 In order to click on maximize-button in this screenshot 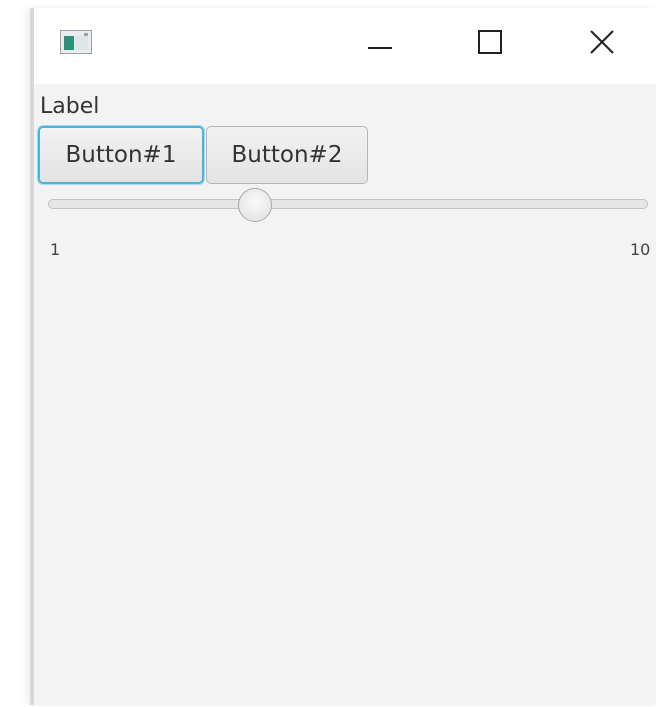, I will do `click(490, 44)`.